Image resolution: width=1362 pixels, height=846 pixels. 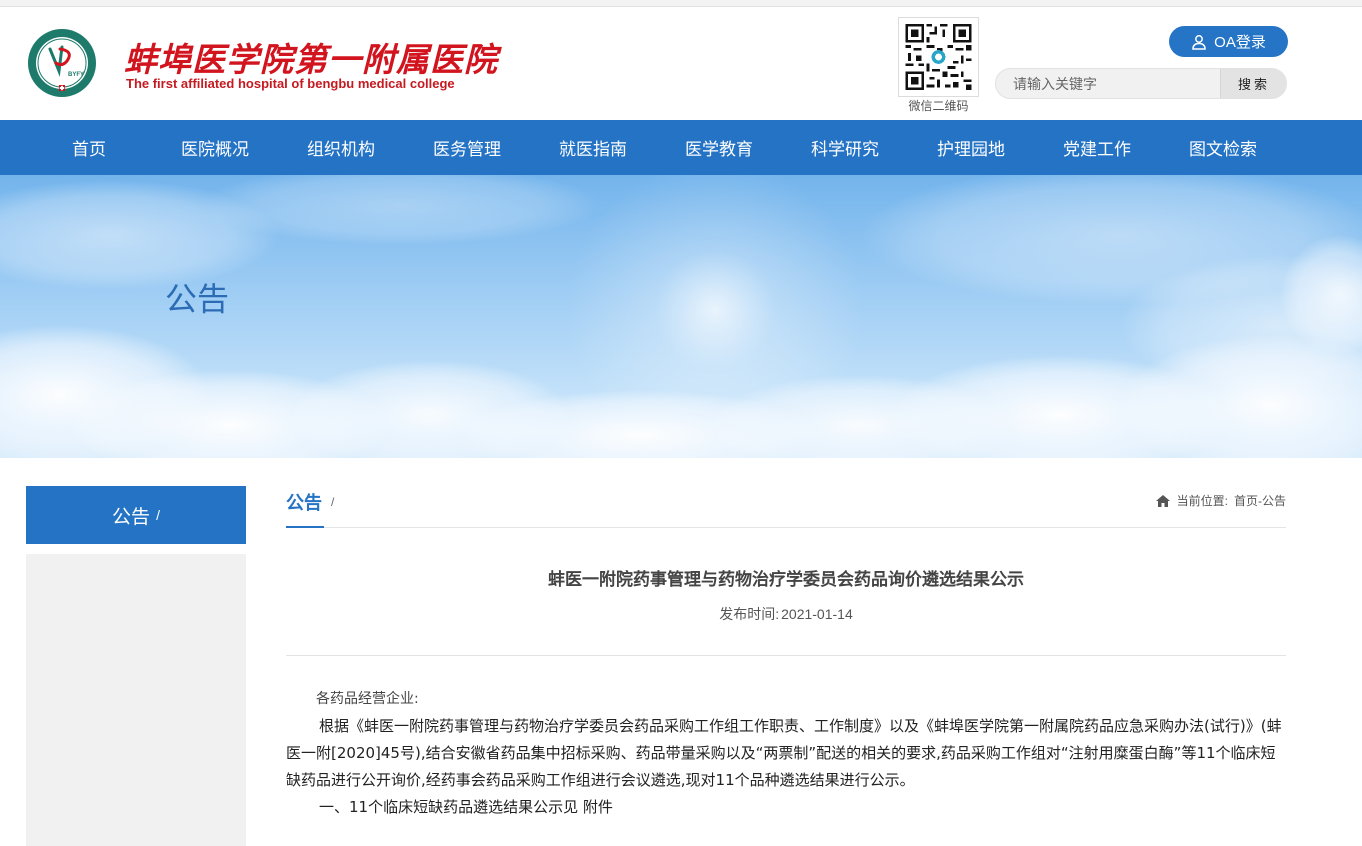 What do you see at coordinates (76, 75) in the screenshot?
I see `svg-text: BYFY` at bounding box center [76, 75].